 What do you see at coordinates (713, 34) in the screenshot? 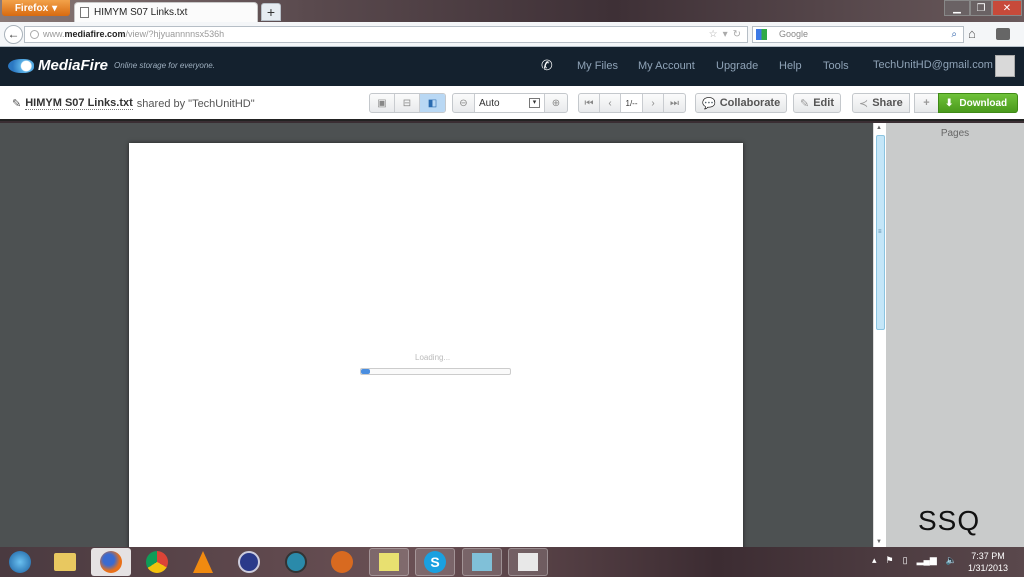
I see `star-icon: ☆` at bounding box center [713, 34].